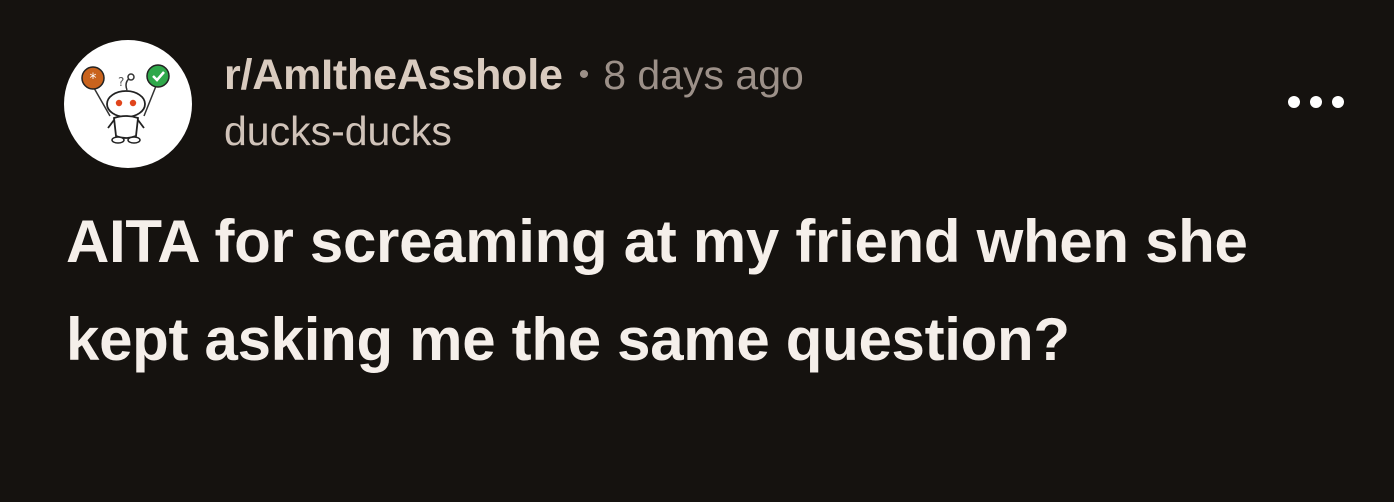 This screenshot has height=502, width=1394. I want to click on reddit-snoo-icon: * ?, so click(125, 104).